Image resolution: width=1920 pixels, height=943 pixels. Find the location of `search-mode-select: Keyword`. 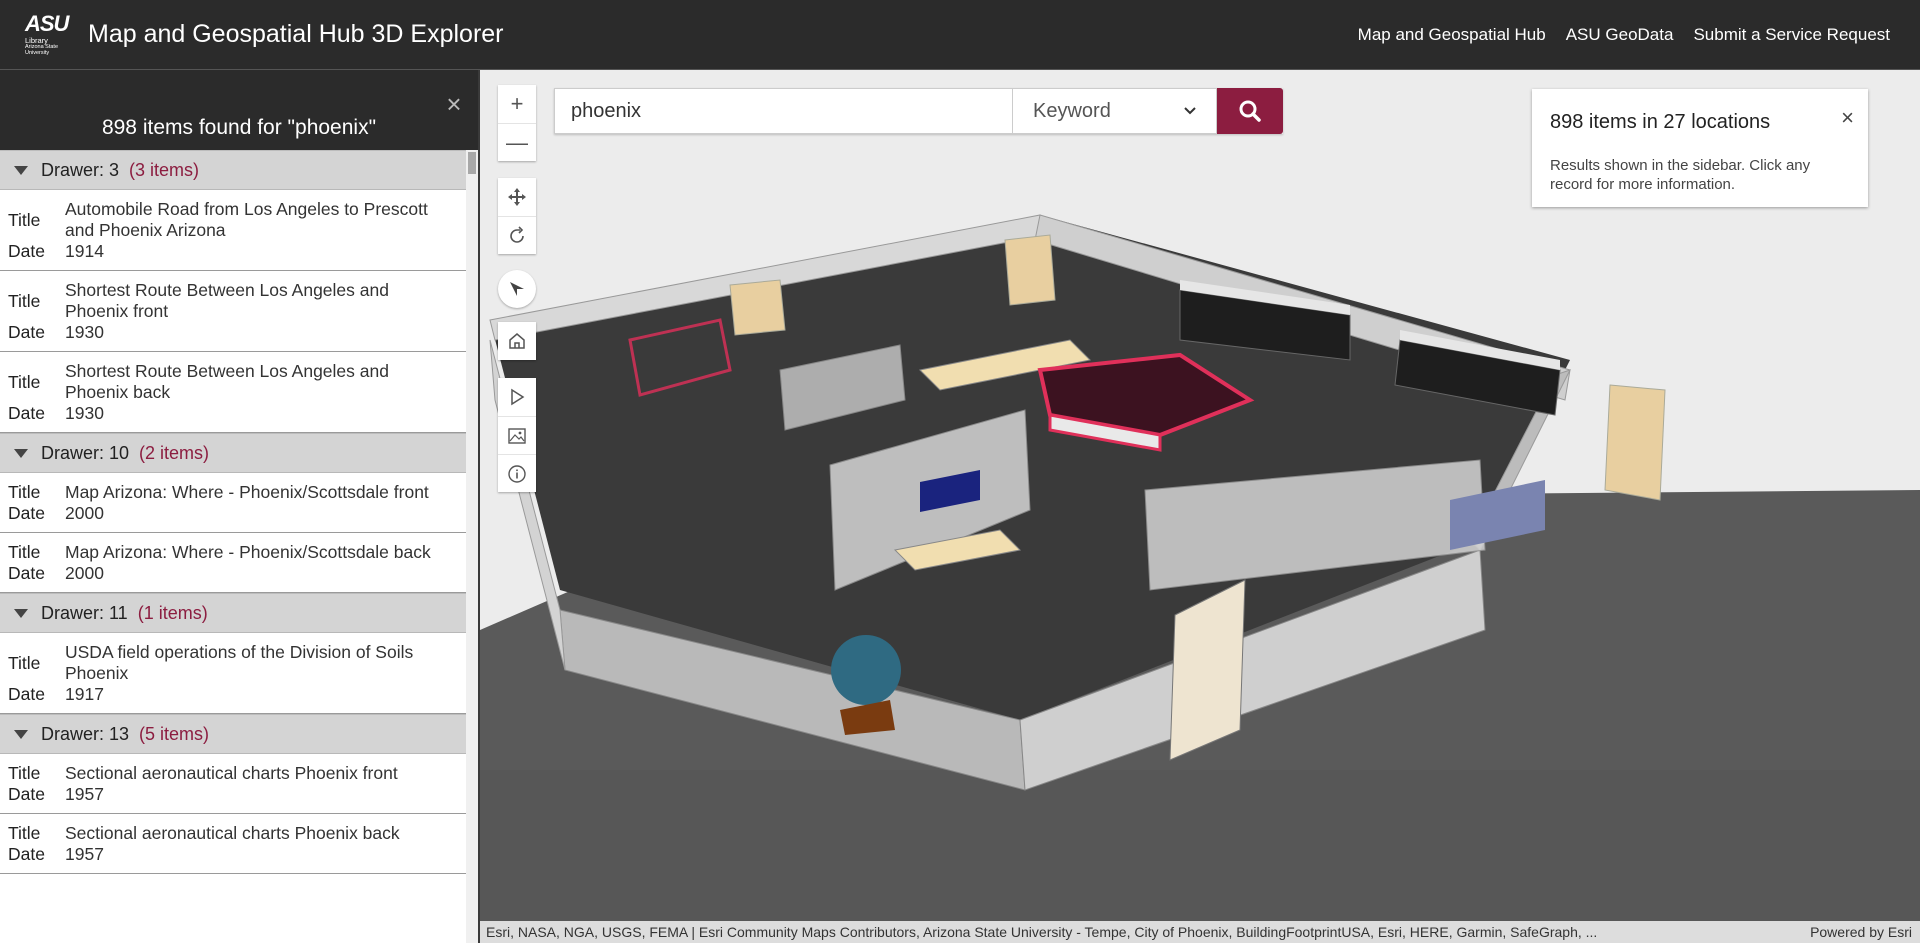

search-mode-select: Keyword is located at coordinates (1114, 111).